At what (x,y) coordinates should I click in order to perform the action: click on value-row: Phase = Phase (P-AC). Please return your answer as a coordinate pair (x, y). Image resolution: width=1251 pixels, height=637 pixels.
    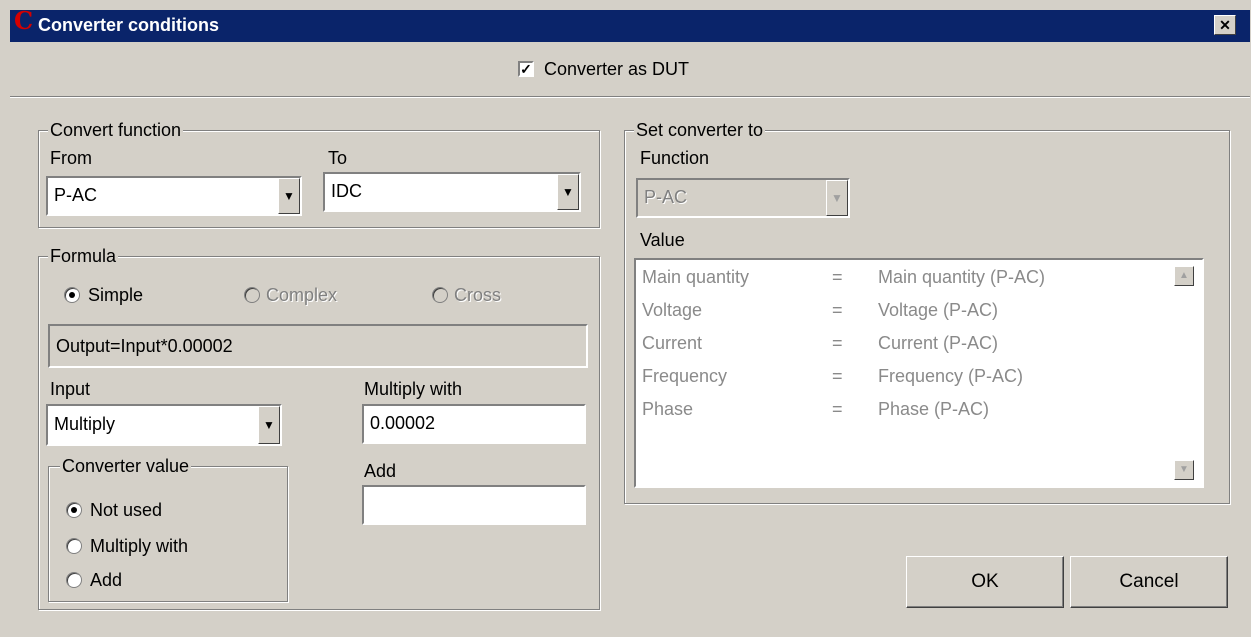
    Looking at the image, I should click on (902, 409).